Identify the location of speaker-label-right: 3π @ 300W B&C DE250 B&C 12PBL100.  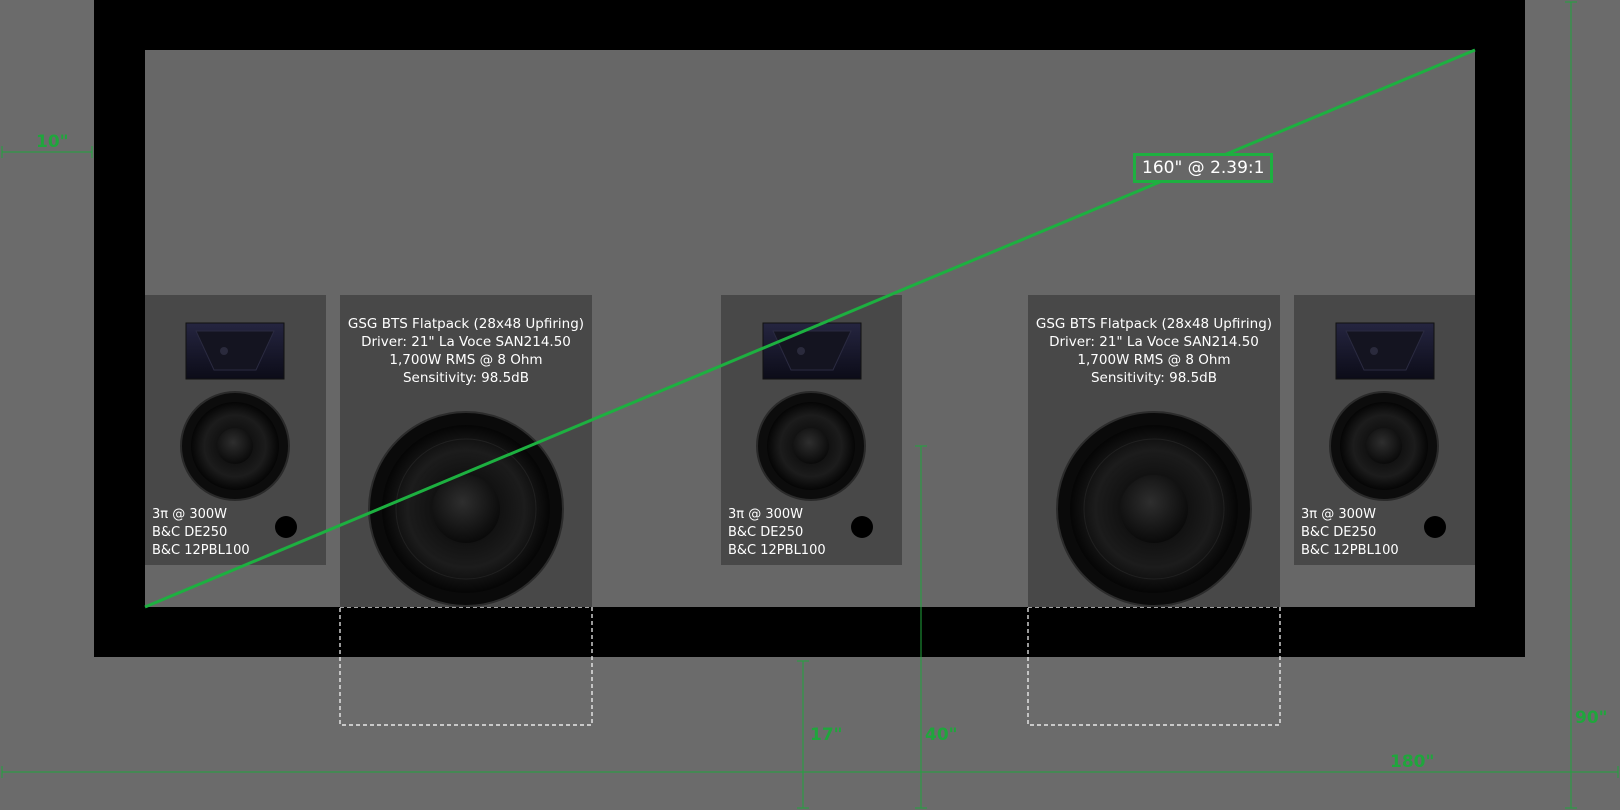
(1350, 533).